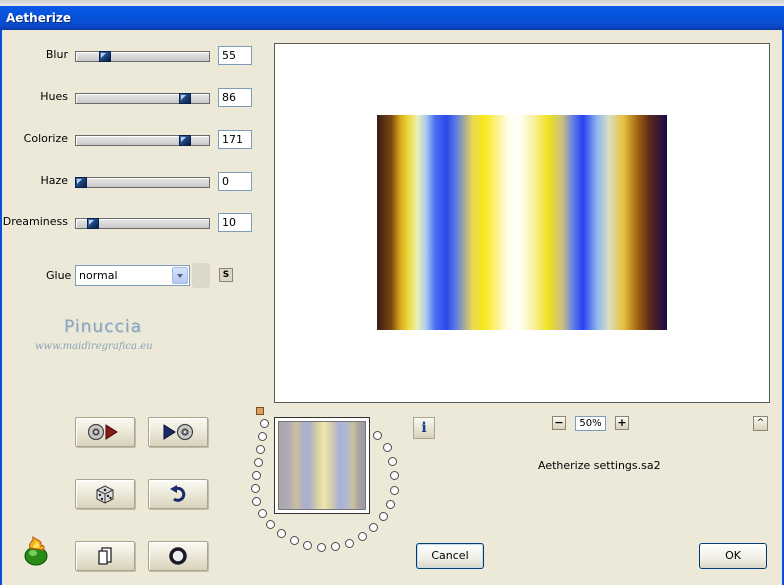 This screenshot has height=585, width=784. I want to click on haze-label: Haze, so click(54, 180).